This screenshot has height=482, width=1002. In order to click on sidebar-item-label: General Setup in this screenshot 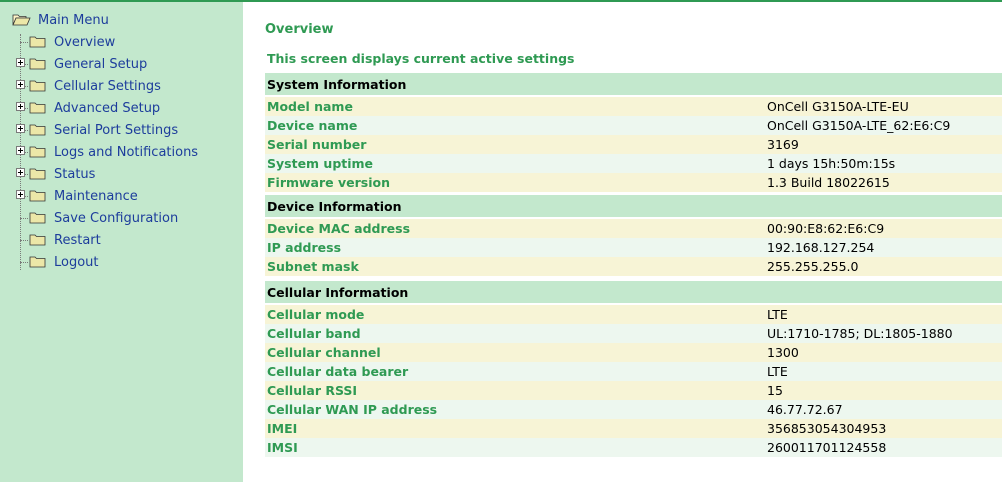, I will do `click(101, 64)`.